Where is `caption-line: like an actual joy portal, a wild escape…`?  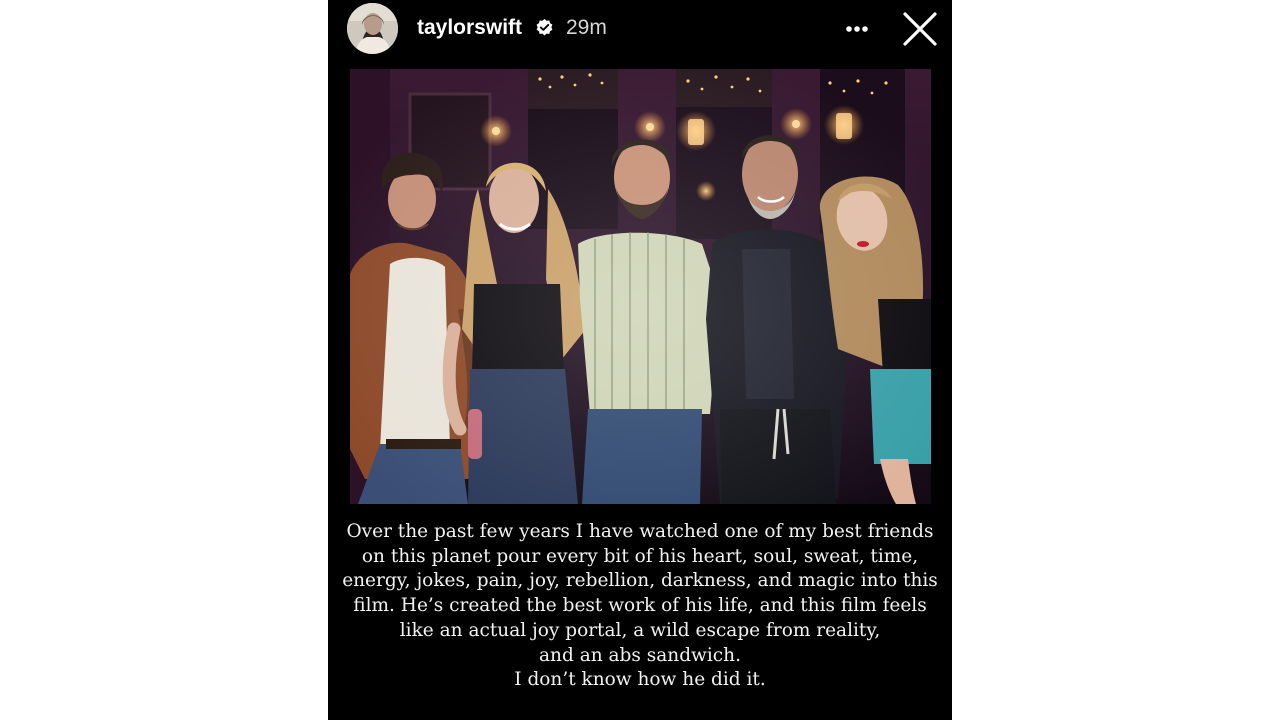
caption-line: like an actual joy portal, a wild escape… is located at coordinates (640, 630).